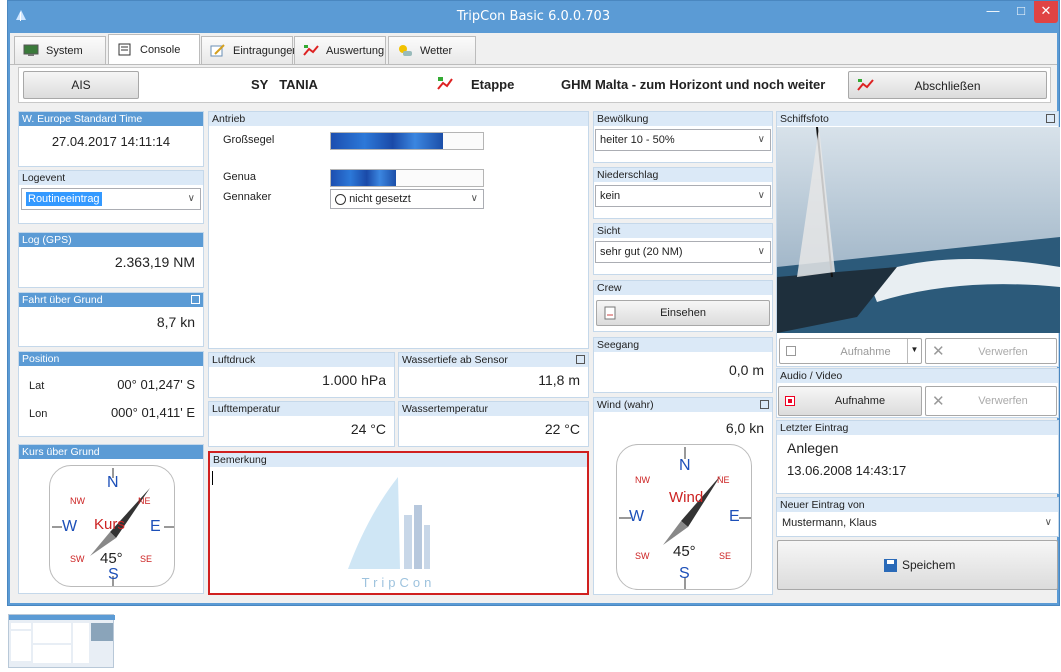 Image resolution: width=1061 pixels, height=672 pixels. I want to click on tab-auswertung: Auswertung, so click(340, 50).